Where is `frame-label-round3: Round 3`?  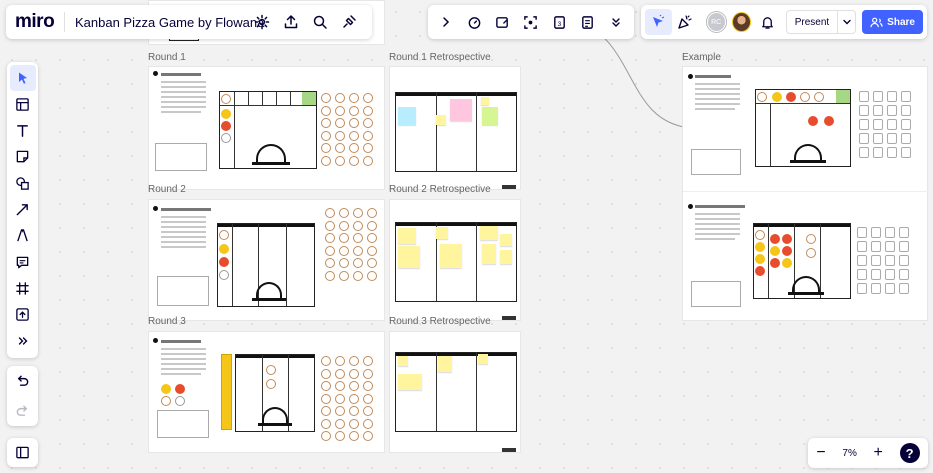
frame-label-round3: Round 3 is located at coordinates (167, 321).